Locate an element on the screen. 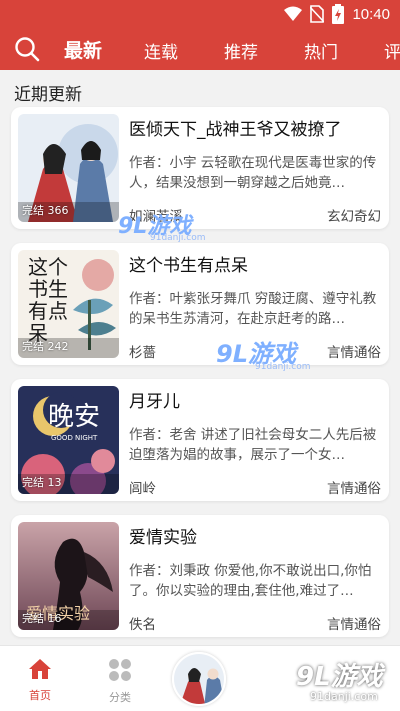 The image size is (400, 711). book-genre: 玄幻奇幻 is located at coordinates (354, 217).